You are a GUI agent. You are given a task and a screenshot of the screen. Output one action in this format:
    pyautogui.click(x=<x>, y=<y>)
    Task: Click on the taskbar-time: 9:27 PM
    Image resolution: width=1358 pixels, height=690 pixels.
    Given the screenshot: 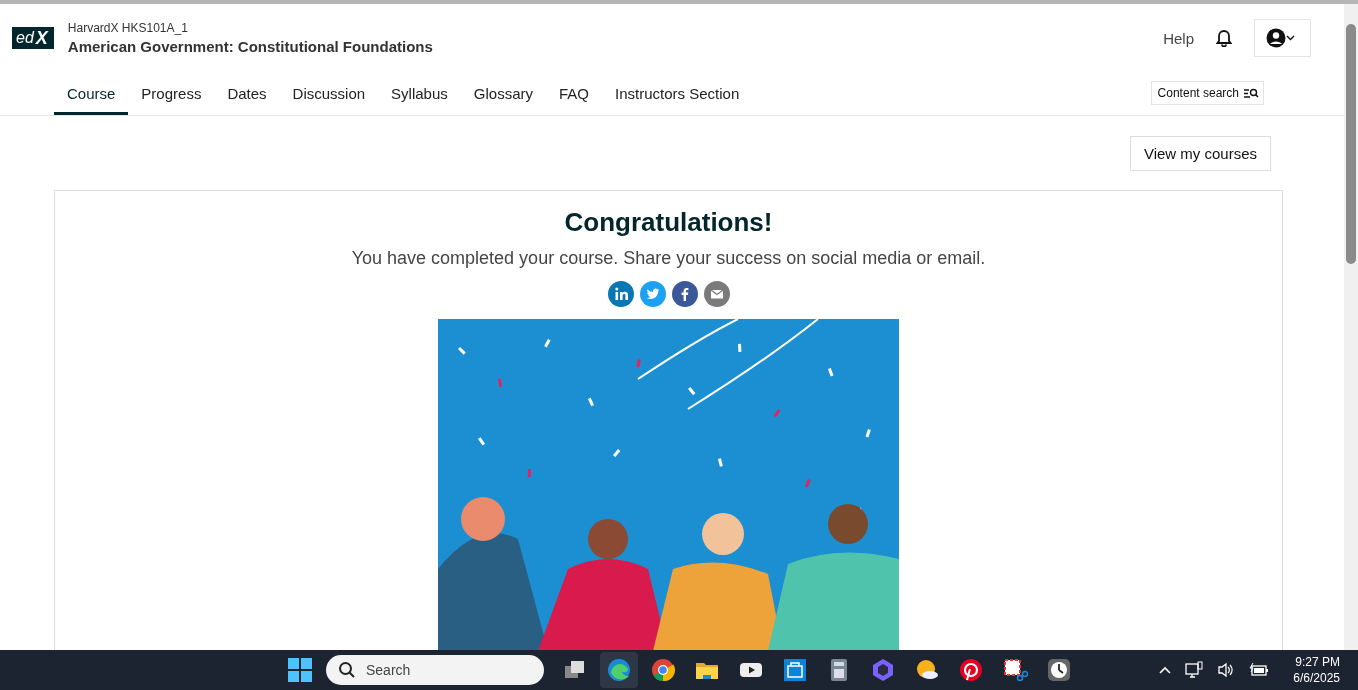 What is the action you would take?
    pyautogui.click(x=1316, y=662)
    